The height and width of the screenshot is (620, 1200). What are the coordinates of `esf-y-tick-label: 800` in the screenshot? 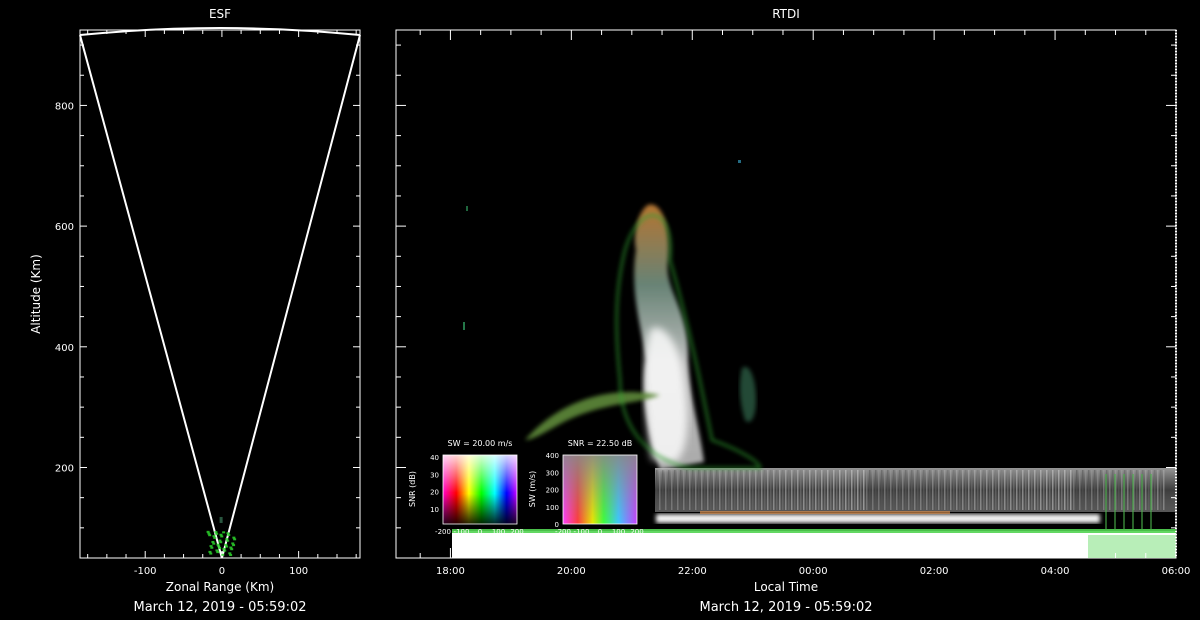 It's located at (64, 106).